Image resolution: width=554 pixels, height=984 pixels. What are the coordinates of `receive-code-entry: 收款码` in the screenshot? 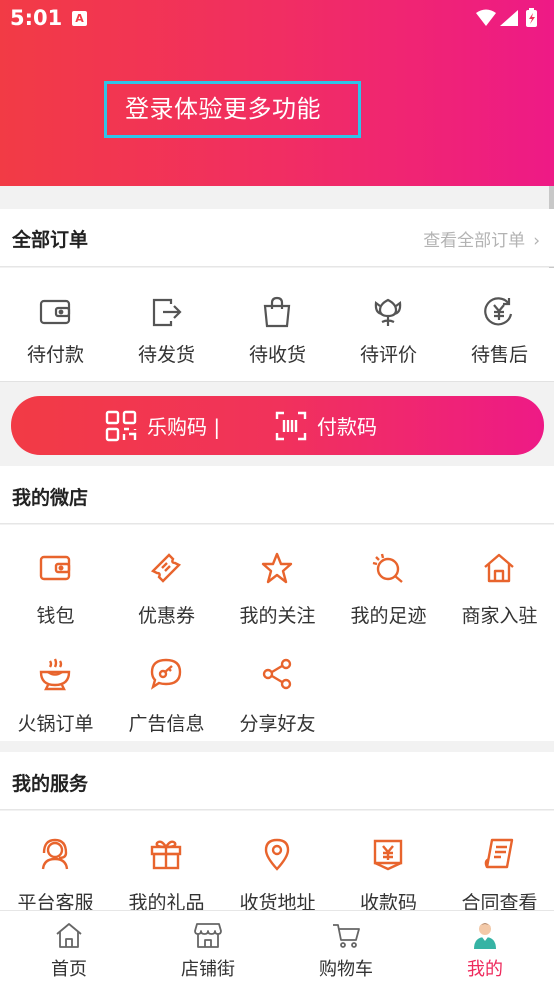 It's located at (388, 866).